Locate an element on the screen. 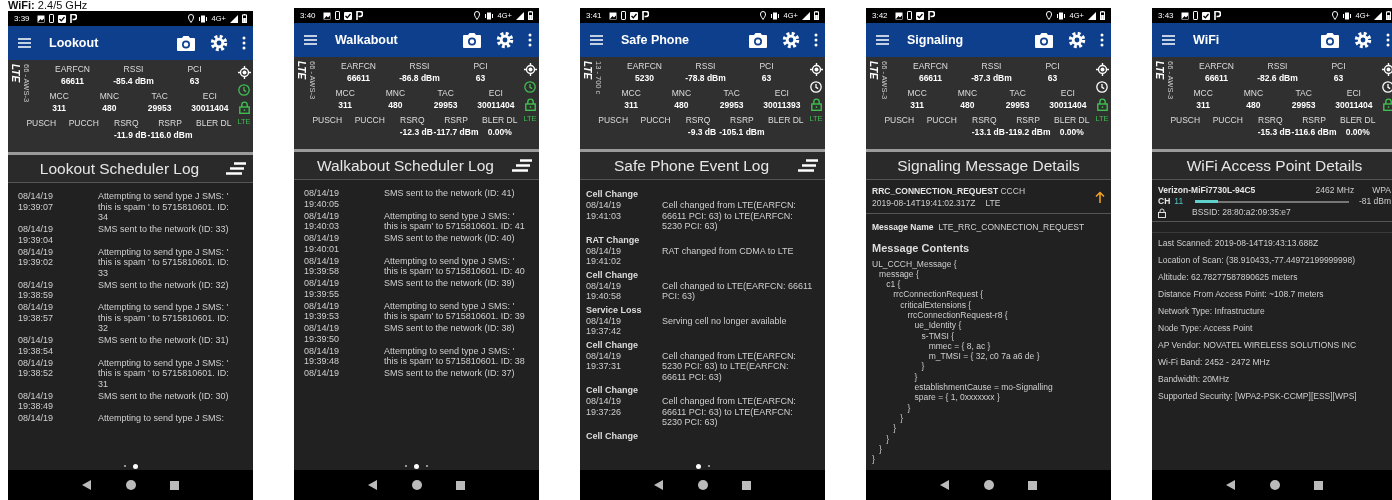  log-timestamp: 08/14/19 19:38:49 is located at coordinates (36, 401).